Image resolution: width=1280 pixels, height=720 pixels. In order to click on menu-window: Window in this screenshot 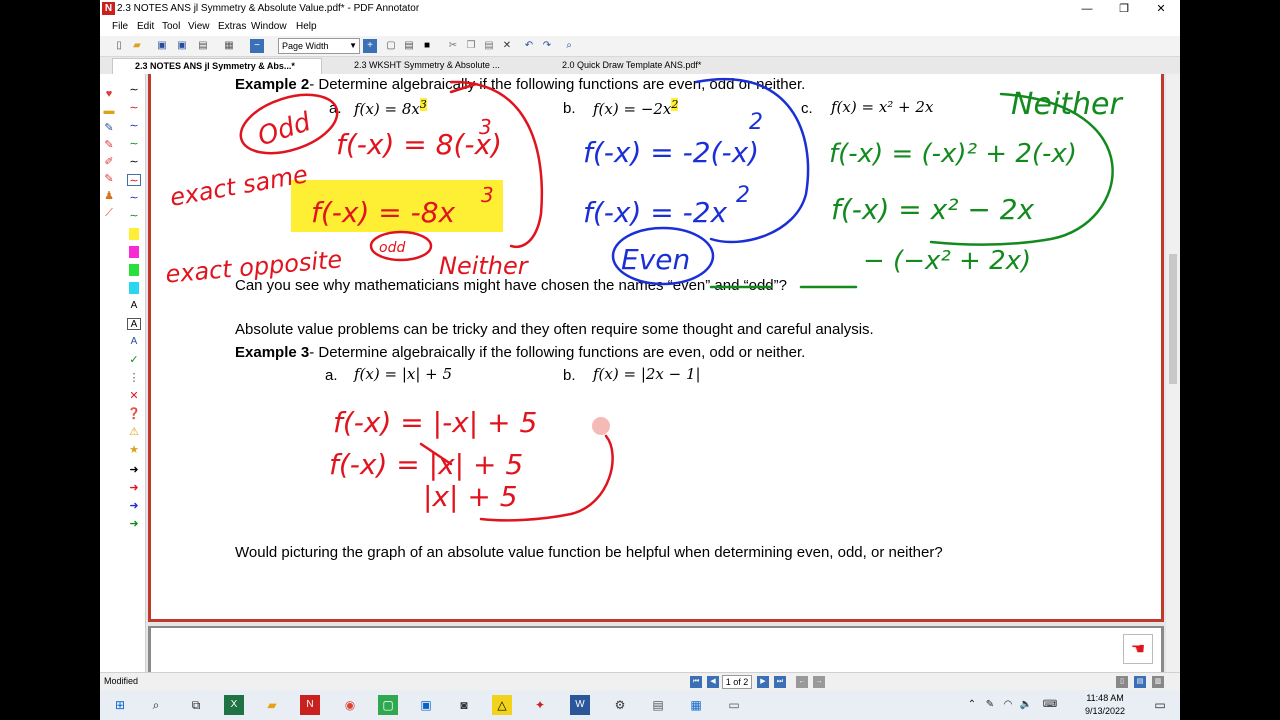, I will do `click(269, 26)`.